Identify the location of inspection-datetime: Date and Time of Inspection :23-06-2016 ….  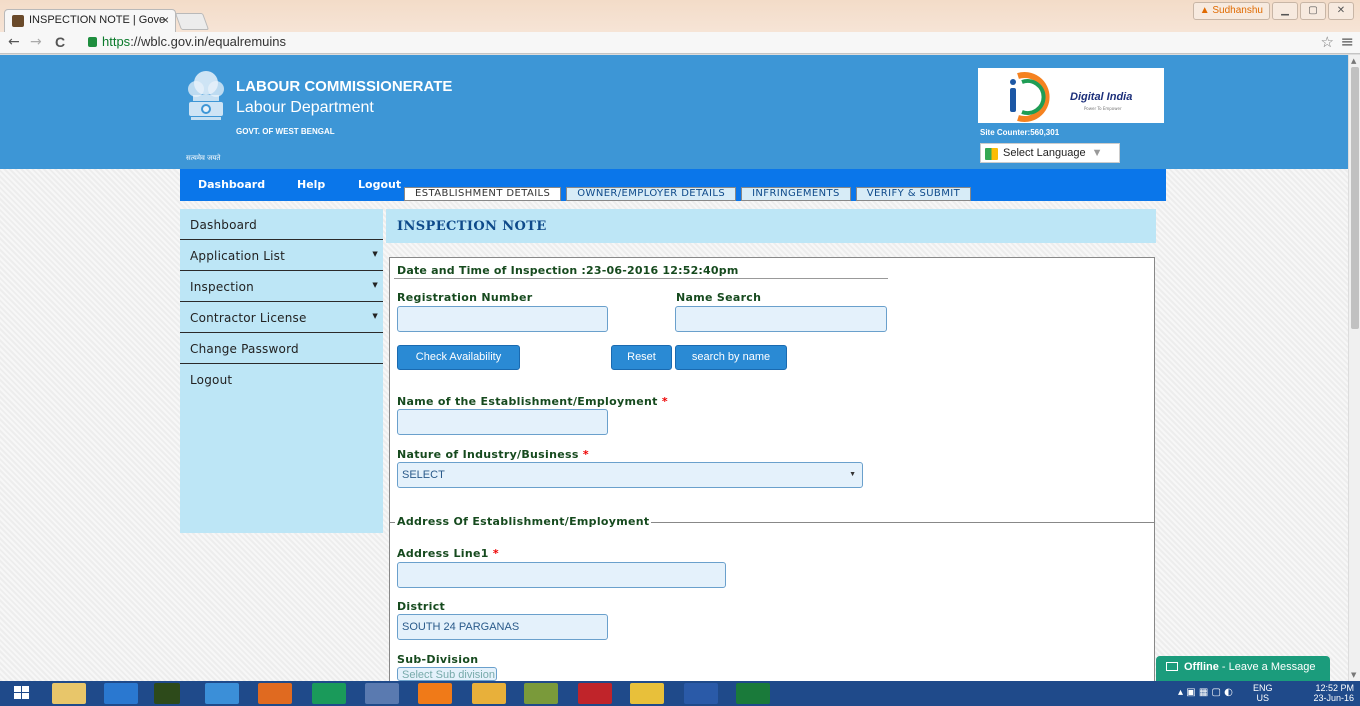
(568, 270).